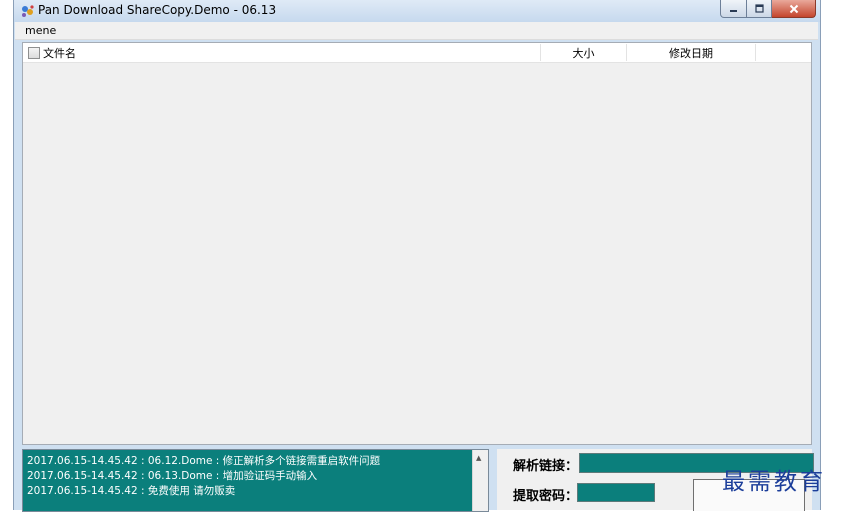 The image size is (844, 512). Describe the element at coordinates (480, 480) in the screenshot. I see `log-scrollbar: ▲` at that location.